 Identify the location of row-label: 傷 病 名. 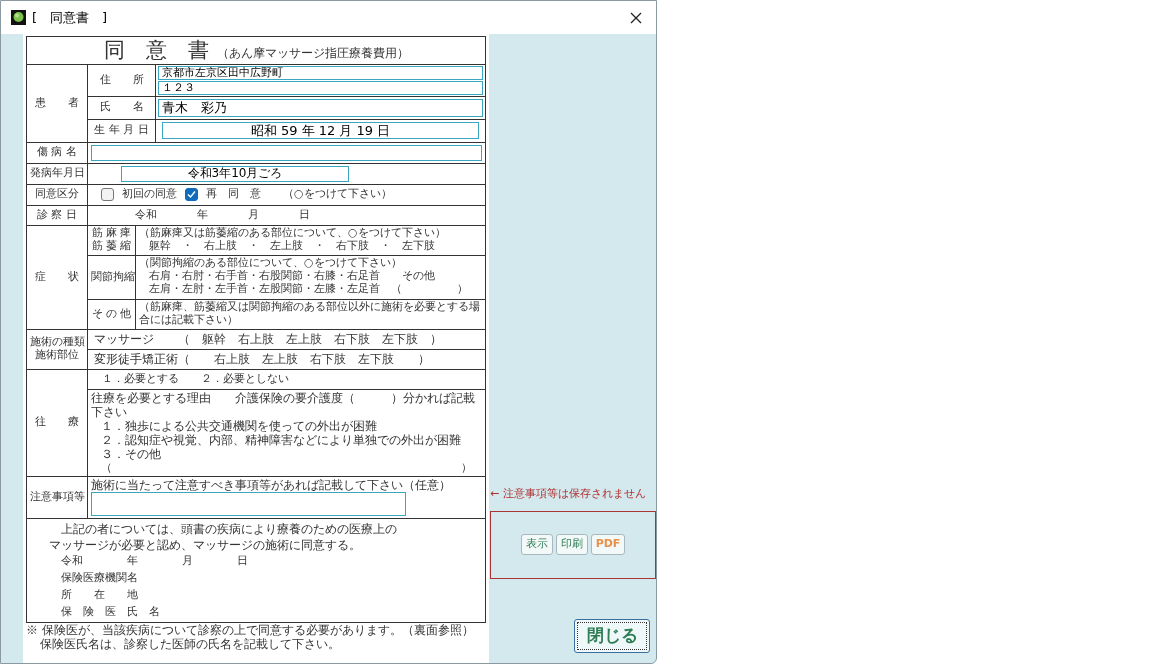
(57, 152).